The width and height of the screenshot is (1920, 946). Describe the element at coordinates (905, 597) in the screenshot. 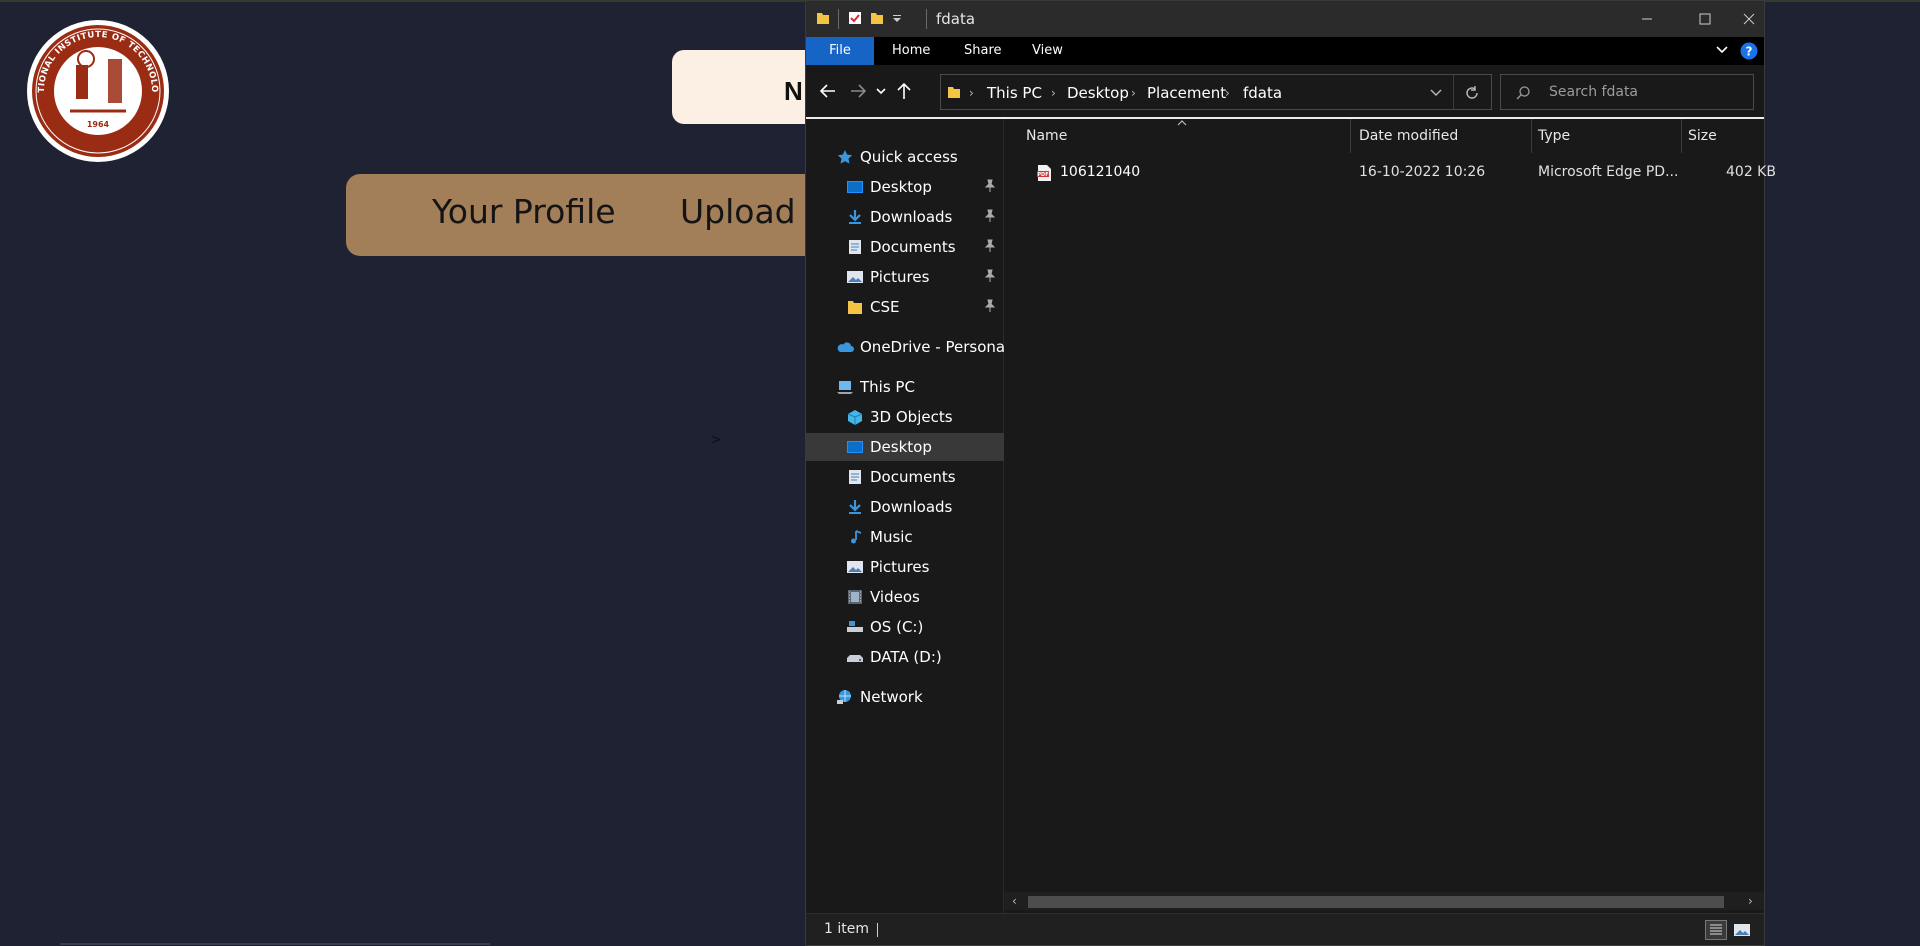

I see `nav-videos: Videos` at that location.